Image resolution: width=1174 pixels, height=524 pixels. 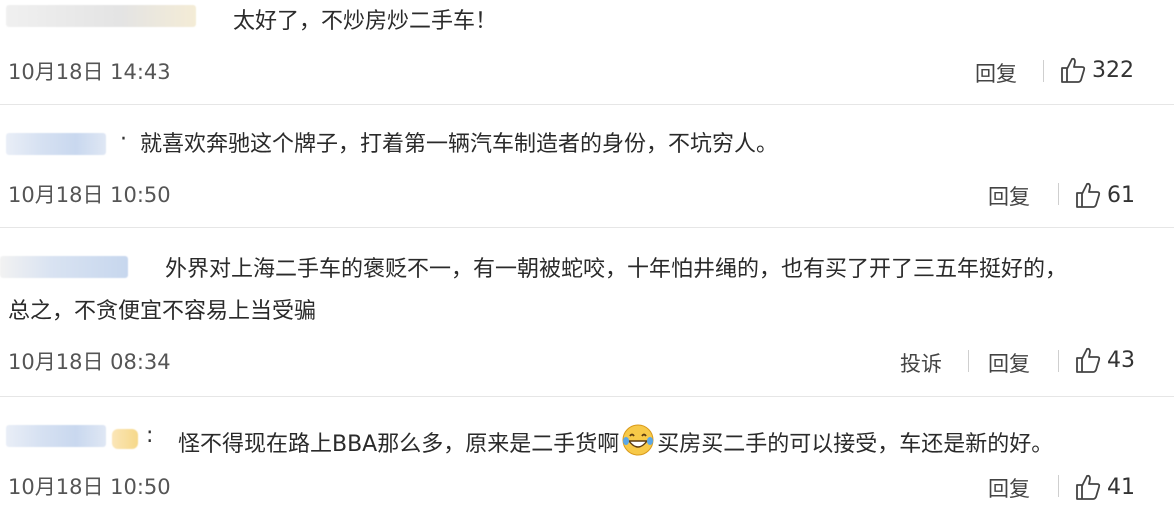 What do you see at coordinates (921, 363) in the screenshot?
I see `report-button: 投诉` at bounding box center [921, 363].